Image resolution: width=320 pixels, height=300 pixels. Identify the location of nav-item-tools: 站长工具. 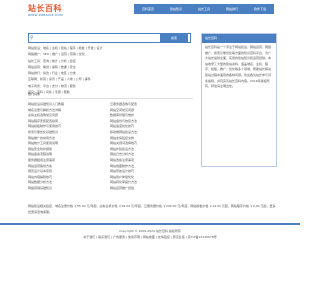
(204, 9).